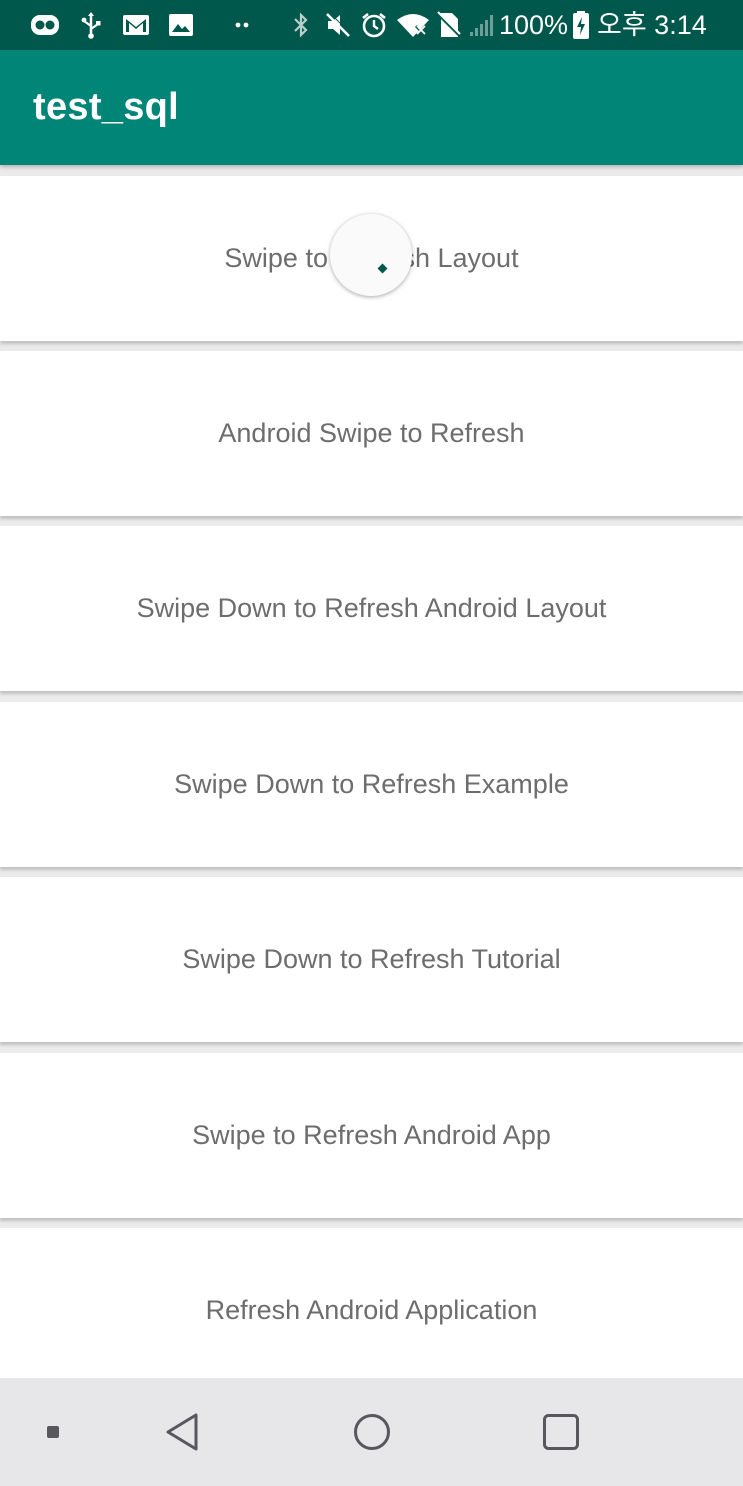 The height and width of the screenshot is (1486, 743). I want to click on bluetooth-icon, so click(301, 25).